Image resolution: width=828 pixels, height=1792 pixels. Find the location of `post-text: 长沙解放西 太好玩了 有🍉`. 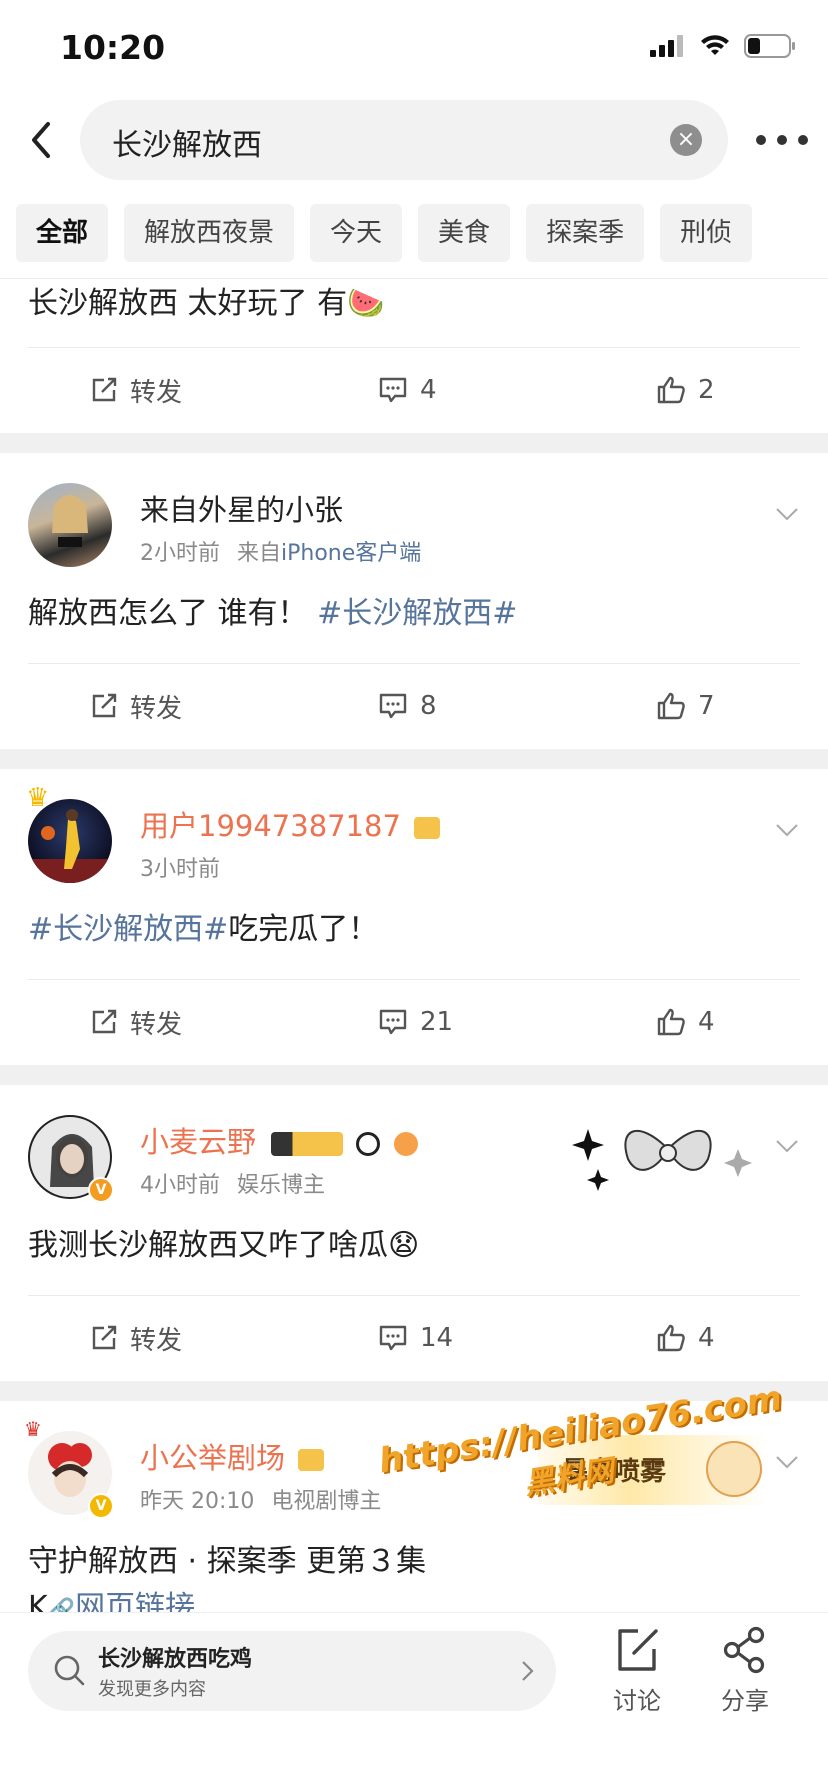

post-text: 长沙解放西 太好玩了 有🍉 is located at coordinates (206, 303).